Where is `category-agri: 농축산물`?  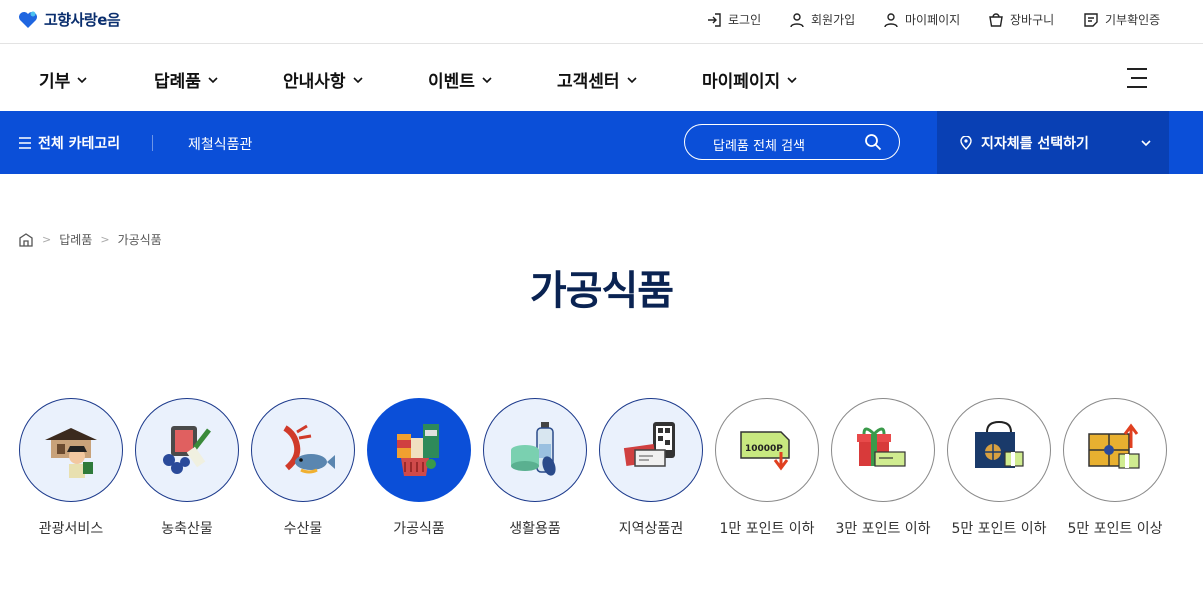
category-agri: 농축산물 is located at coordinates (187, 468).